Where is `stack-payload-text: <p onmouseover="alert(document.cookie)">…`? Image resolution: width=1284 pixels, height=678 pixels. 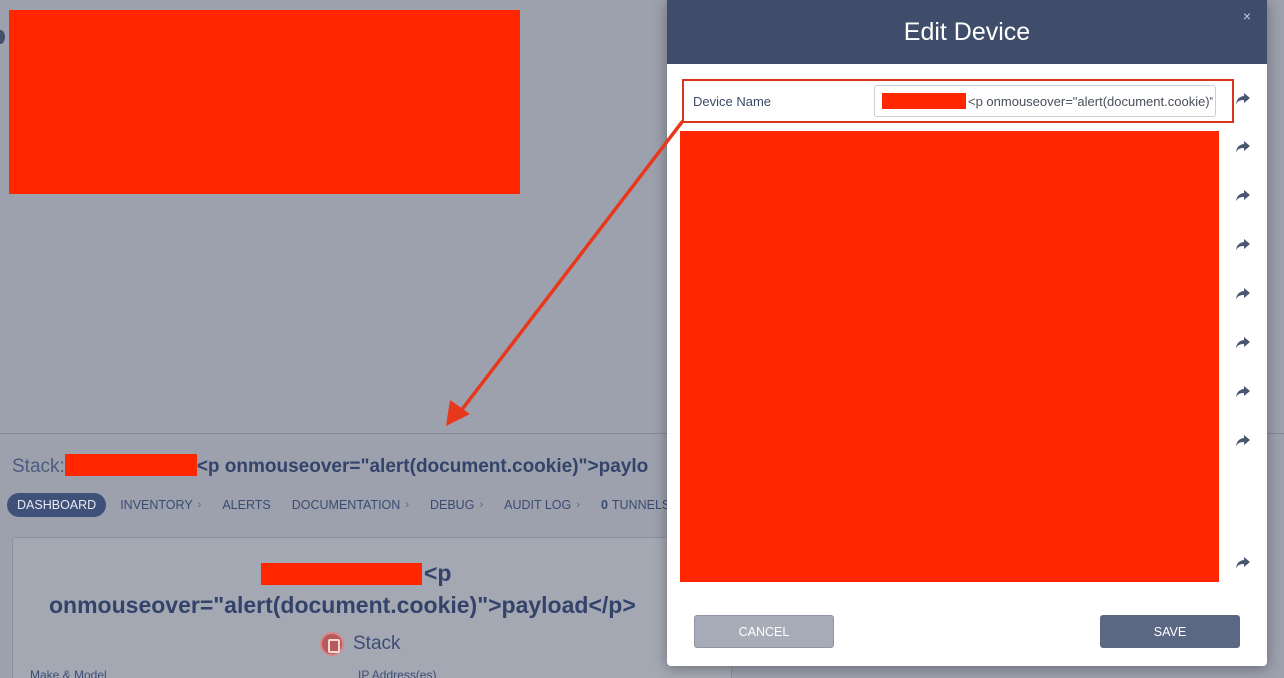
stack-payload-text: <p onmouseover="alert(document.cookie)">… is located at coordinates (422, 466).